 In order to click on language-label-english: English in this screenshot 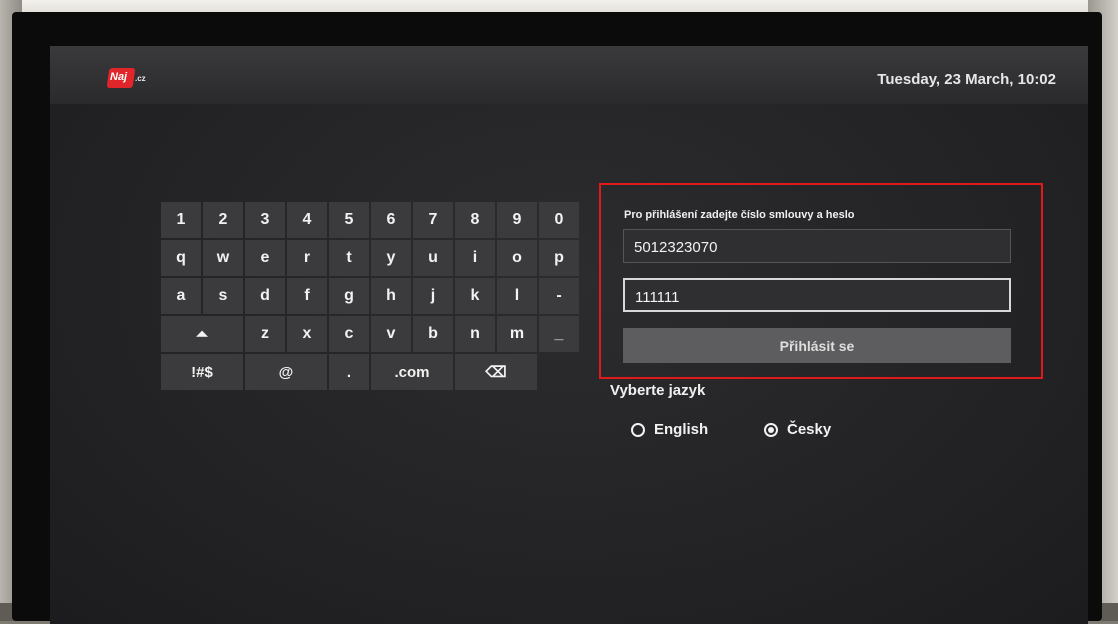, I will do `click(681, 429)`.